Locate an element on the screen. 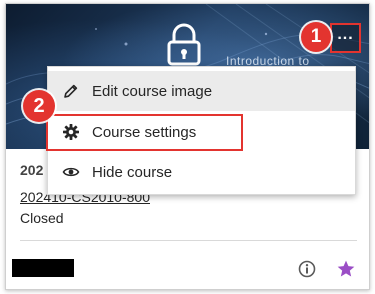 This screenshot has height=294, width=375. info-icon is located at coordinates (307, 269).